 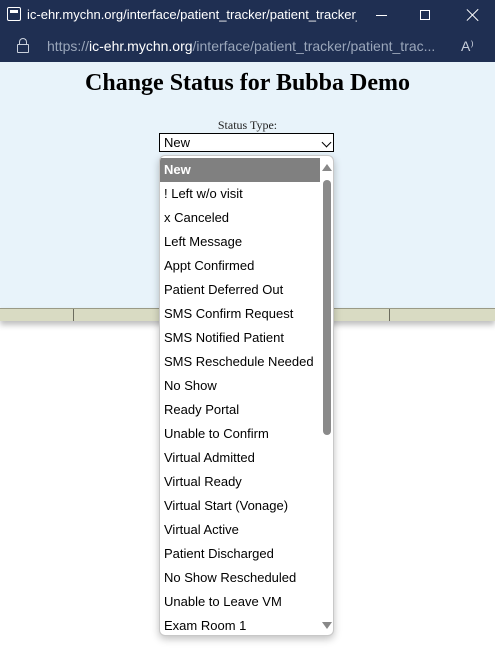 I want to click on dropdown-option: SMS Confirm Request, so click(x=240, y=314).